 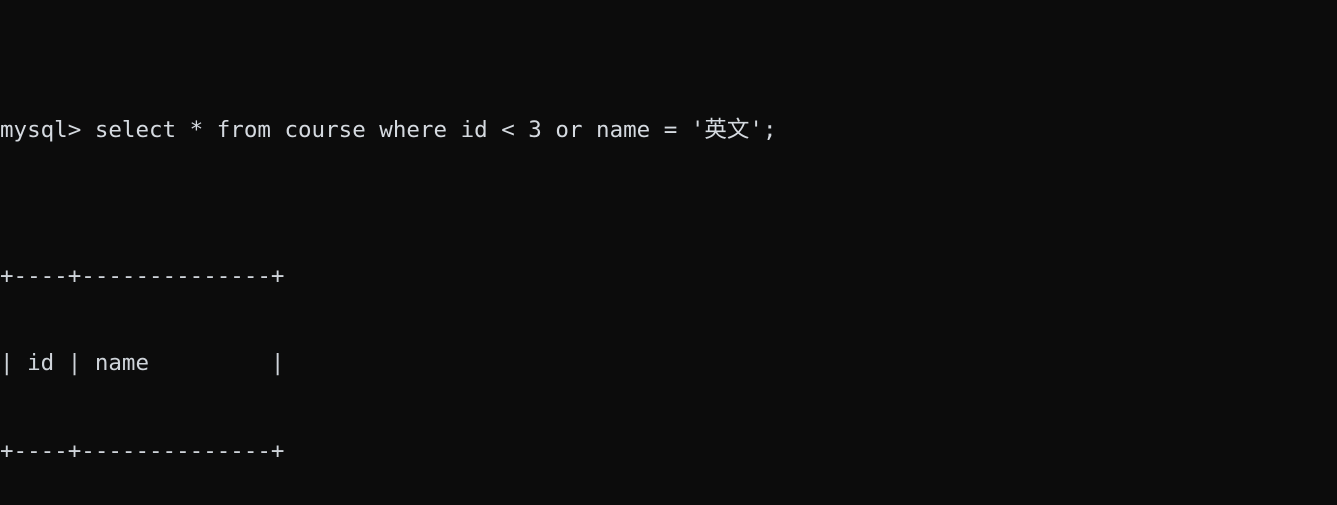 I want to click on cjk-text: 英文, so click(x=727, y=129).